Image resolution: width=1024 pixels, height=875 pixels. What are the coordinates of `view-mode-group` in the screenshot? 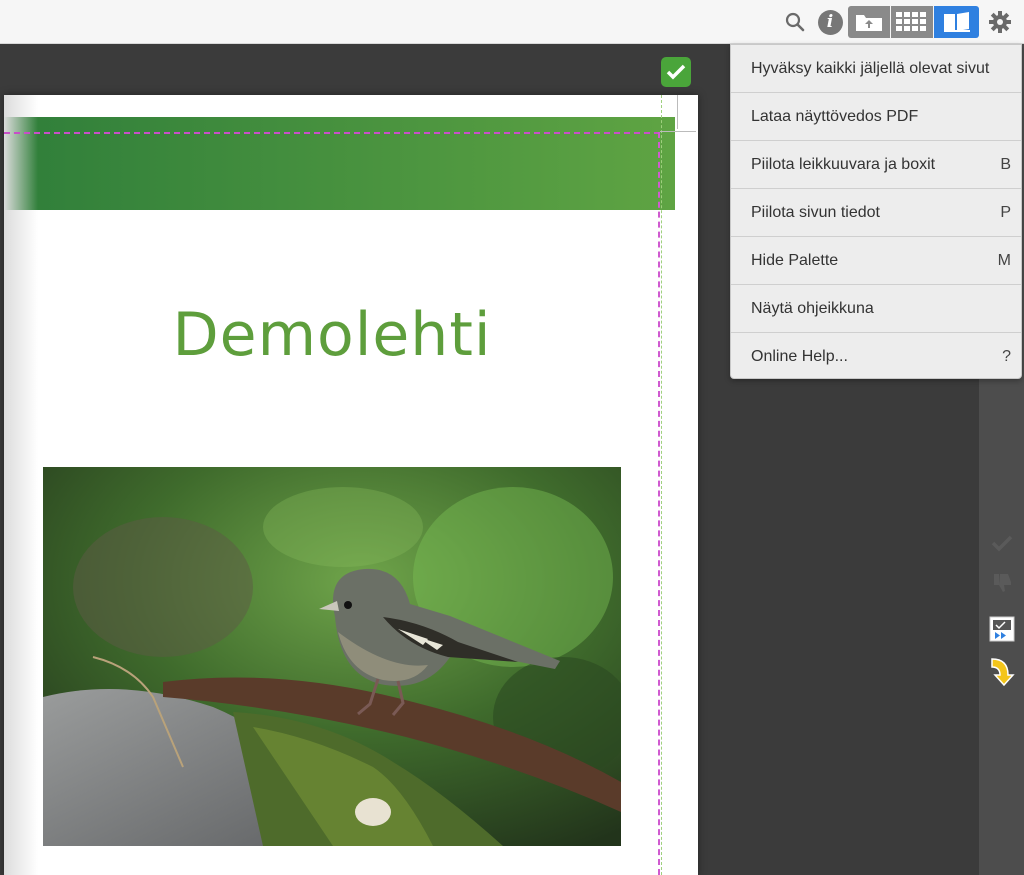 It's located at (913, 22).